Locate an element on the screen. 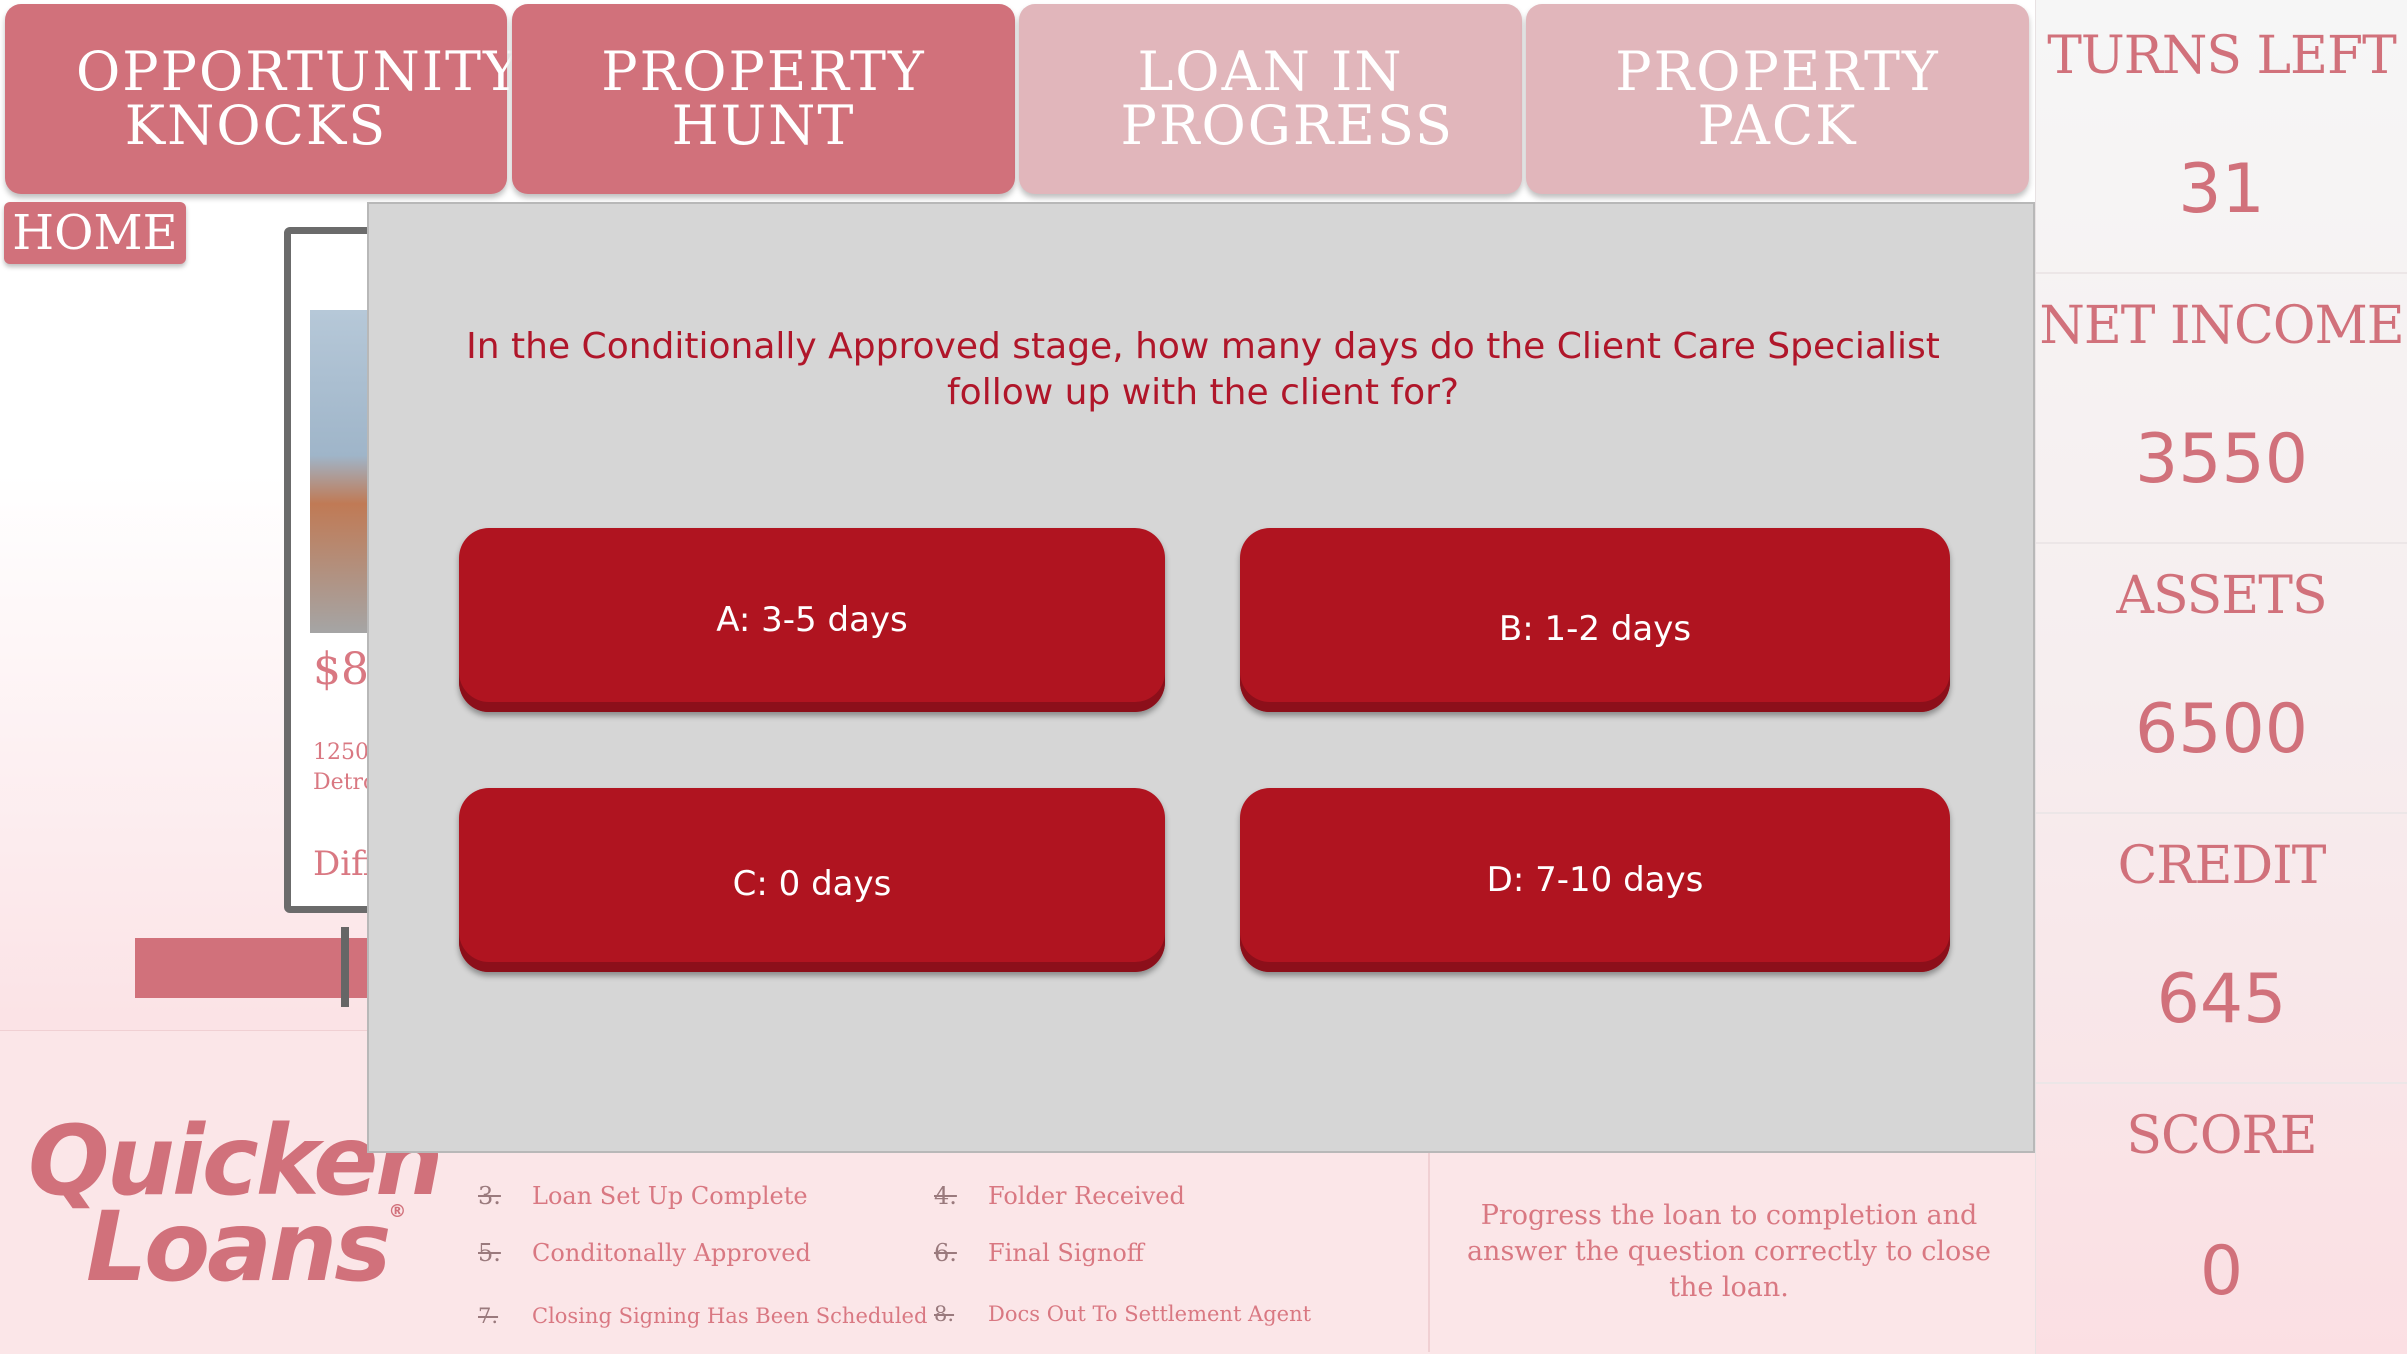  tab-label: Loan In Progress is located at coordinates (1287, 98).